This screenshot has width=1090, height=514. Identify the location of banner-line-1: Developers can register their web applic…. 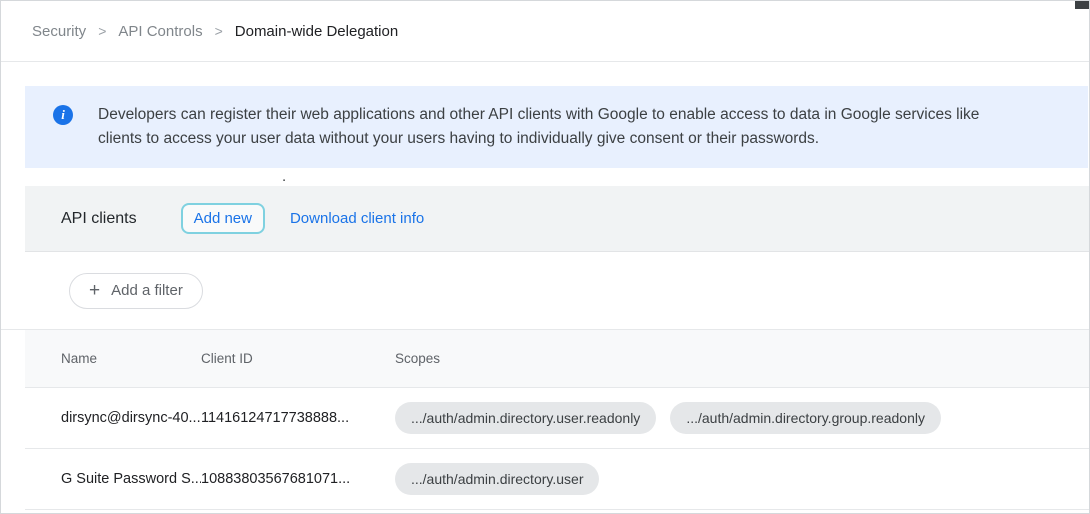
(539, 114).